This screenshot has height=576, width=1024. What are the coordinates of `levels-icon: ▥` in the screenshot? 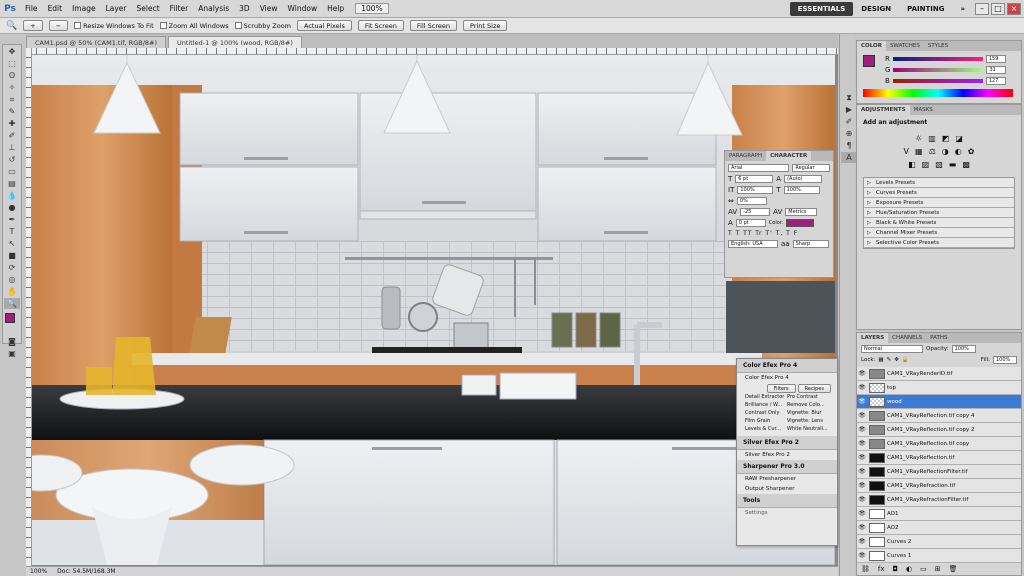 It's located at (932, 138).